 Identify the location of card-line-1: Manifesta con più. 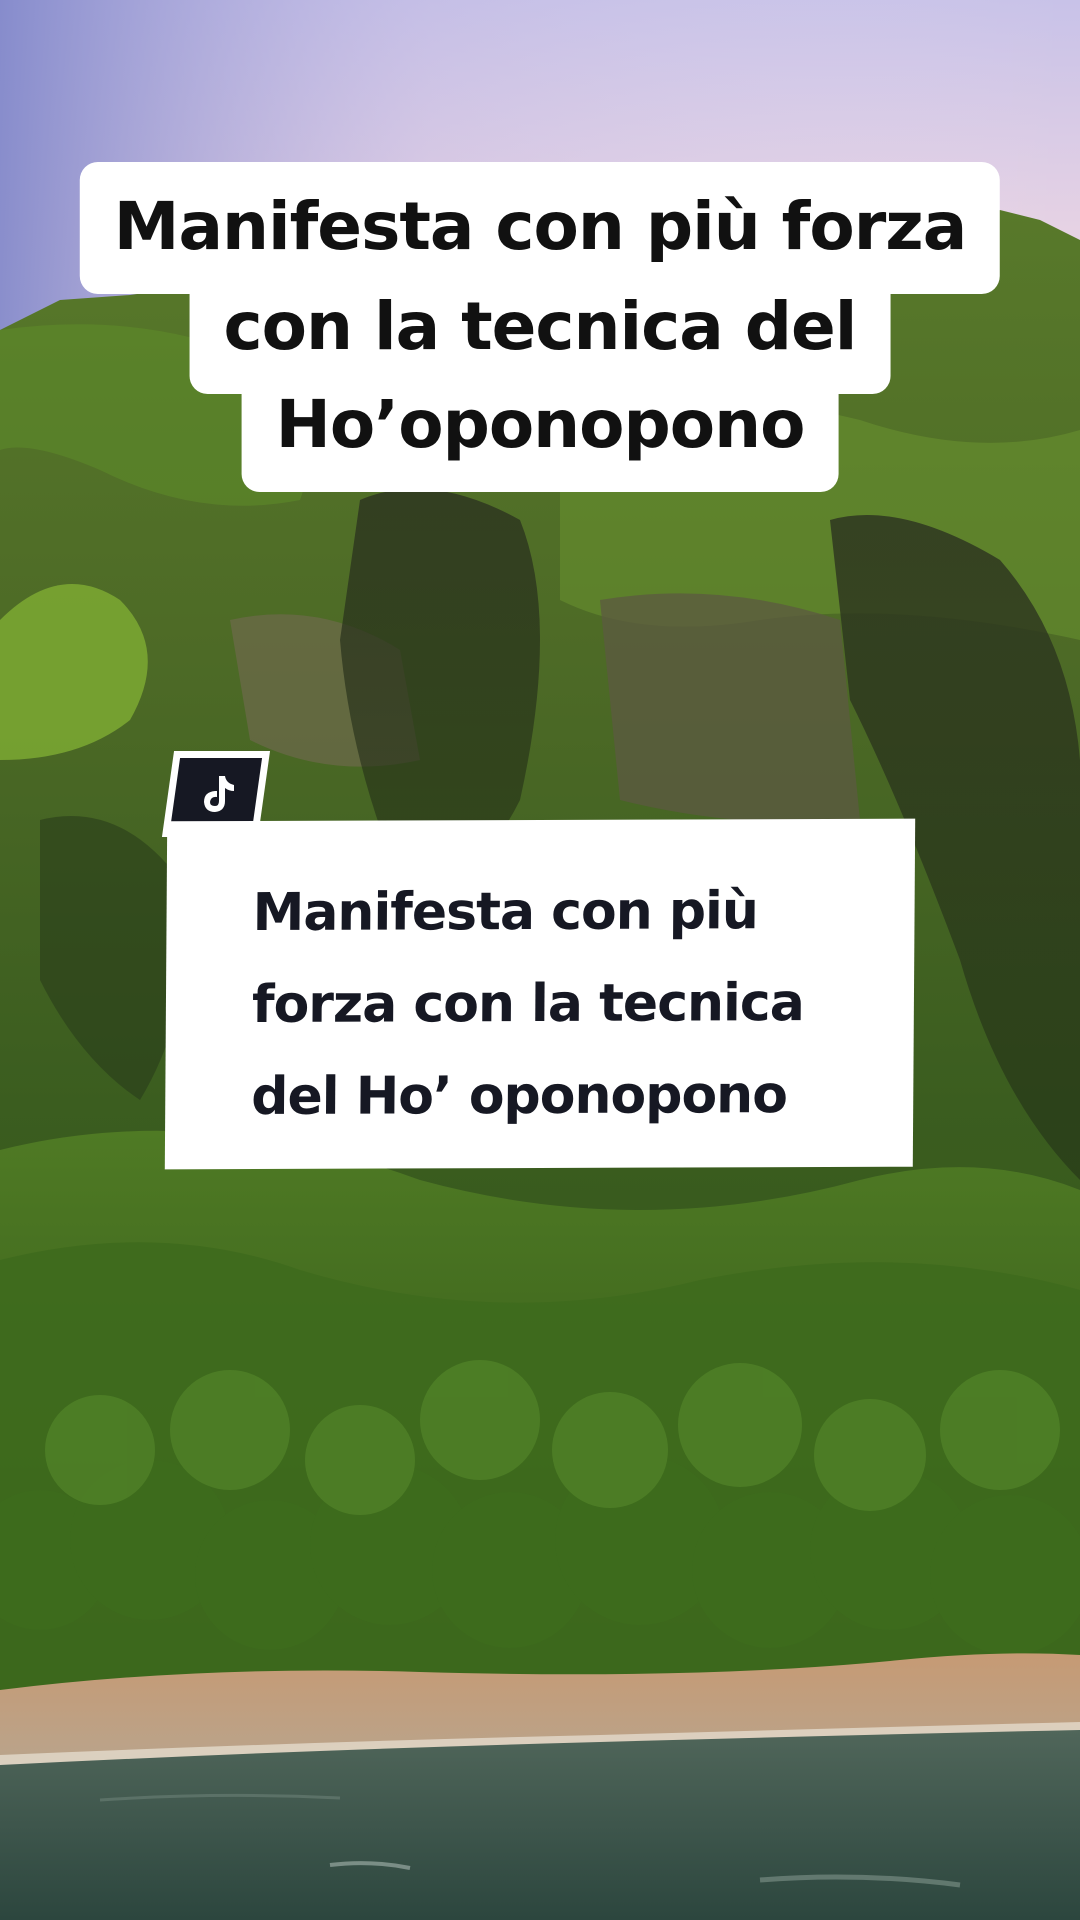
(505, 912).